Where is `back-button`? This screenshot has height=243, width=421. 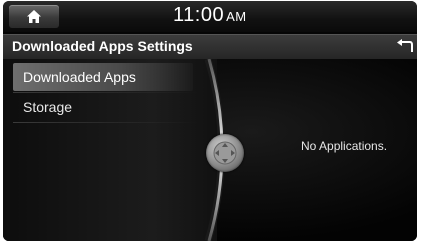 back-button is located at coordinates (404, 47).